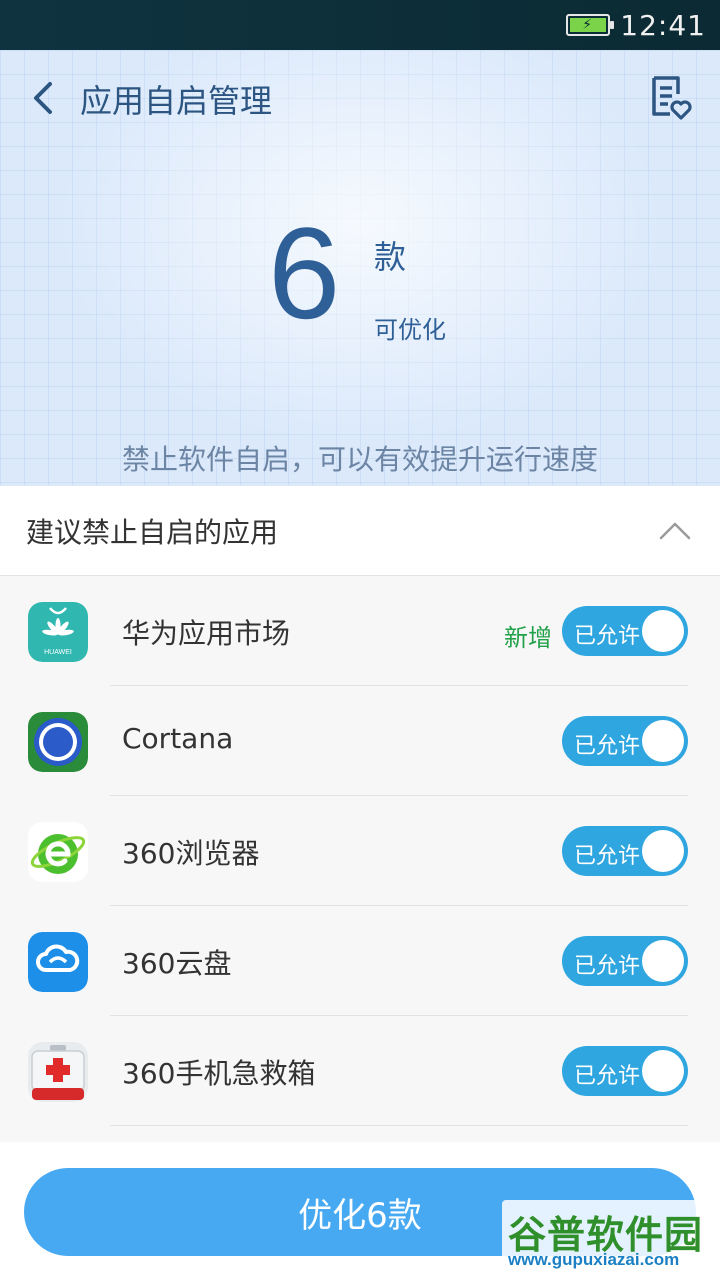  What do you see at coordinates (663, 25) in the screenshot?
I see `status-time: 12:41` at bounding box center [663, 25].